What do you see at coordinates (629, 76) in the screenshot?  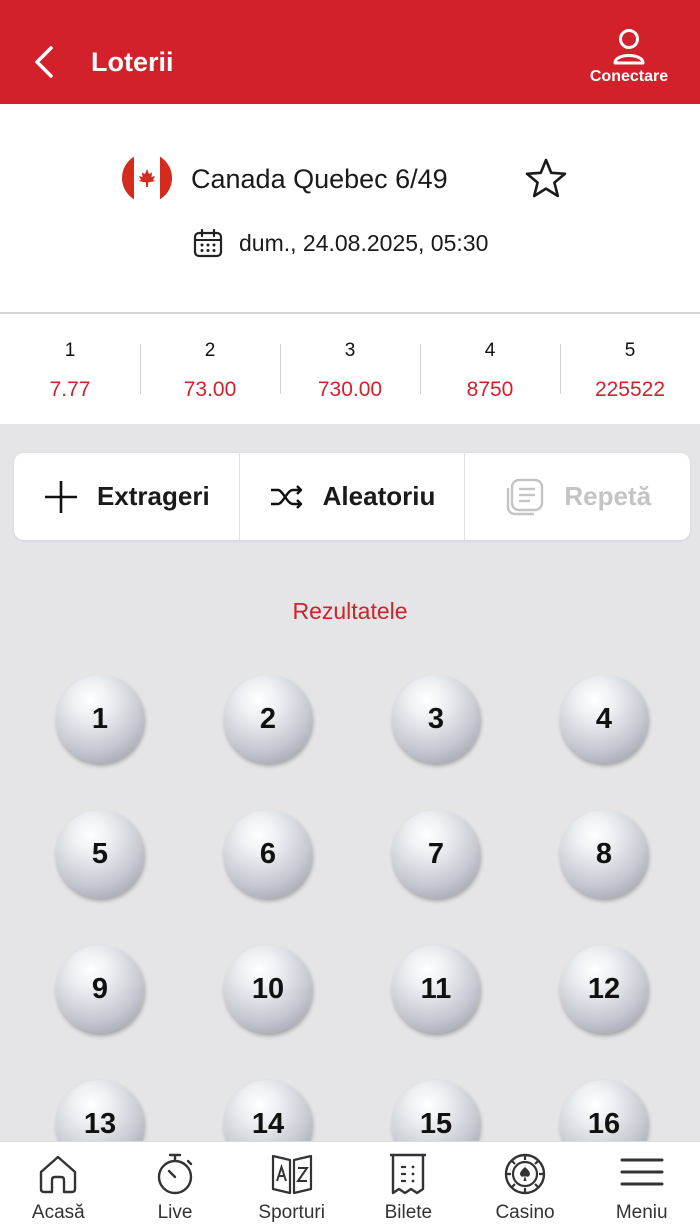 I see `login-label: Conectare` at bounding box center [629, 76].